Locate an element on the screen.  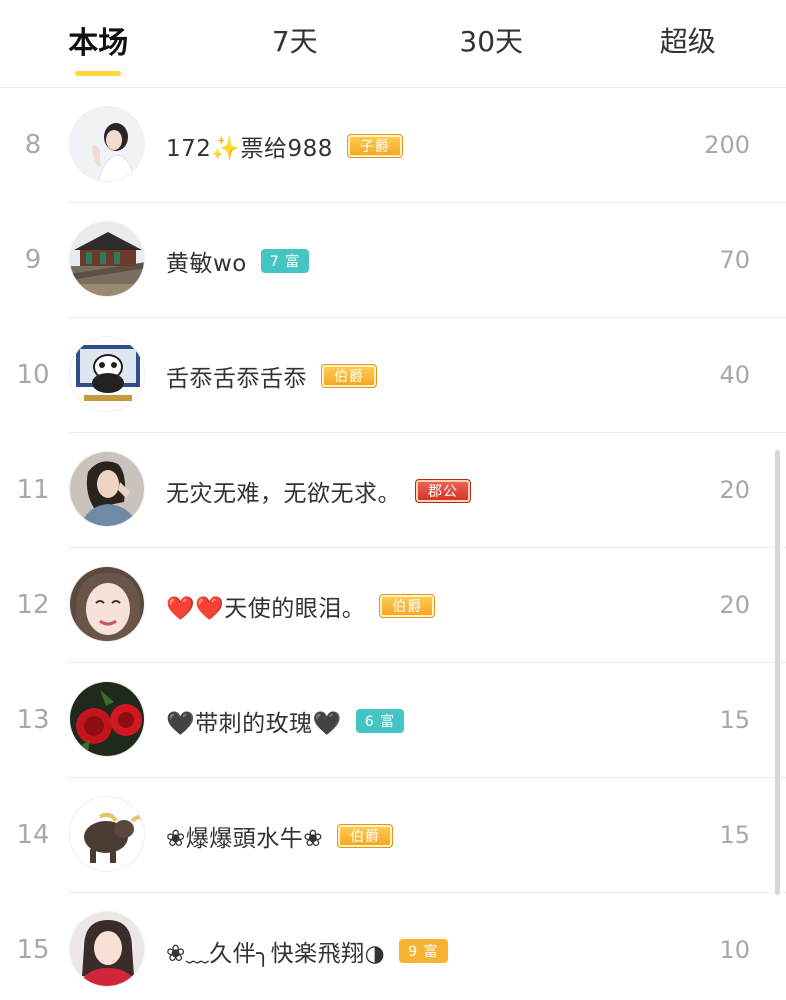
tab-label: 本场 is located at coordinates (98, 43).